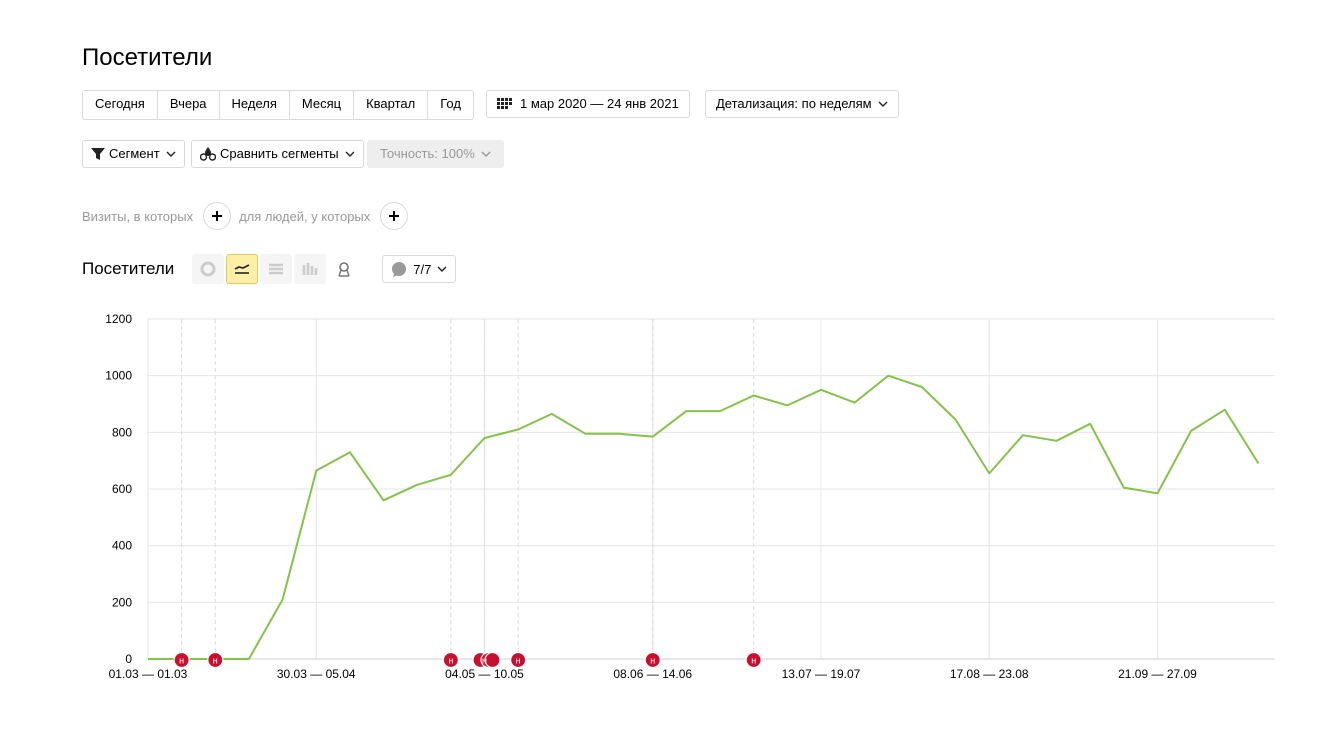 Image resolution: width=1340 pixels, height=748 pixels. I want to click on people-filter-label: для людей, у которых, so click(305, 216).